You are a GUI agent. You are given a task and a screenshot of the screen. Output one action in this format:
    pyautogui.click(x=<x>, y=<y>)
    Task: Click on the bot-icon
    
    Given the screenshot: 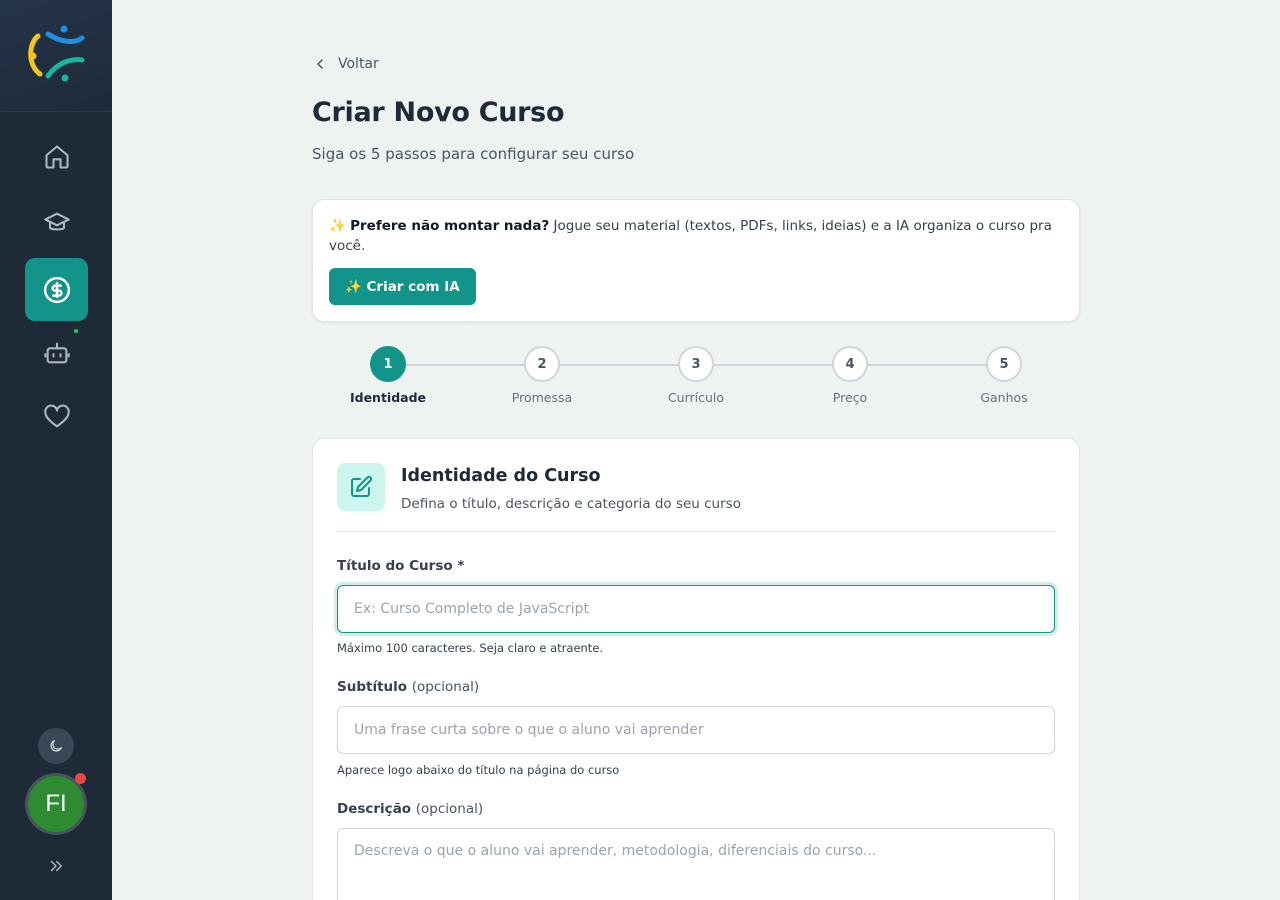 What is the action you would take?
    pyautogui.click(x=56, y=352)
    